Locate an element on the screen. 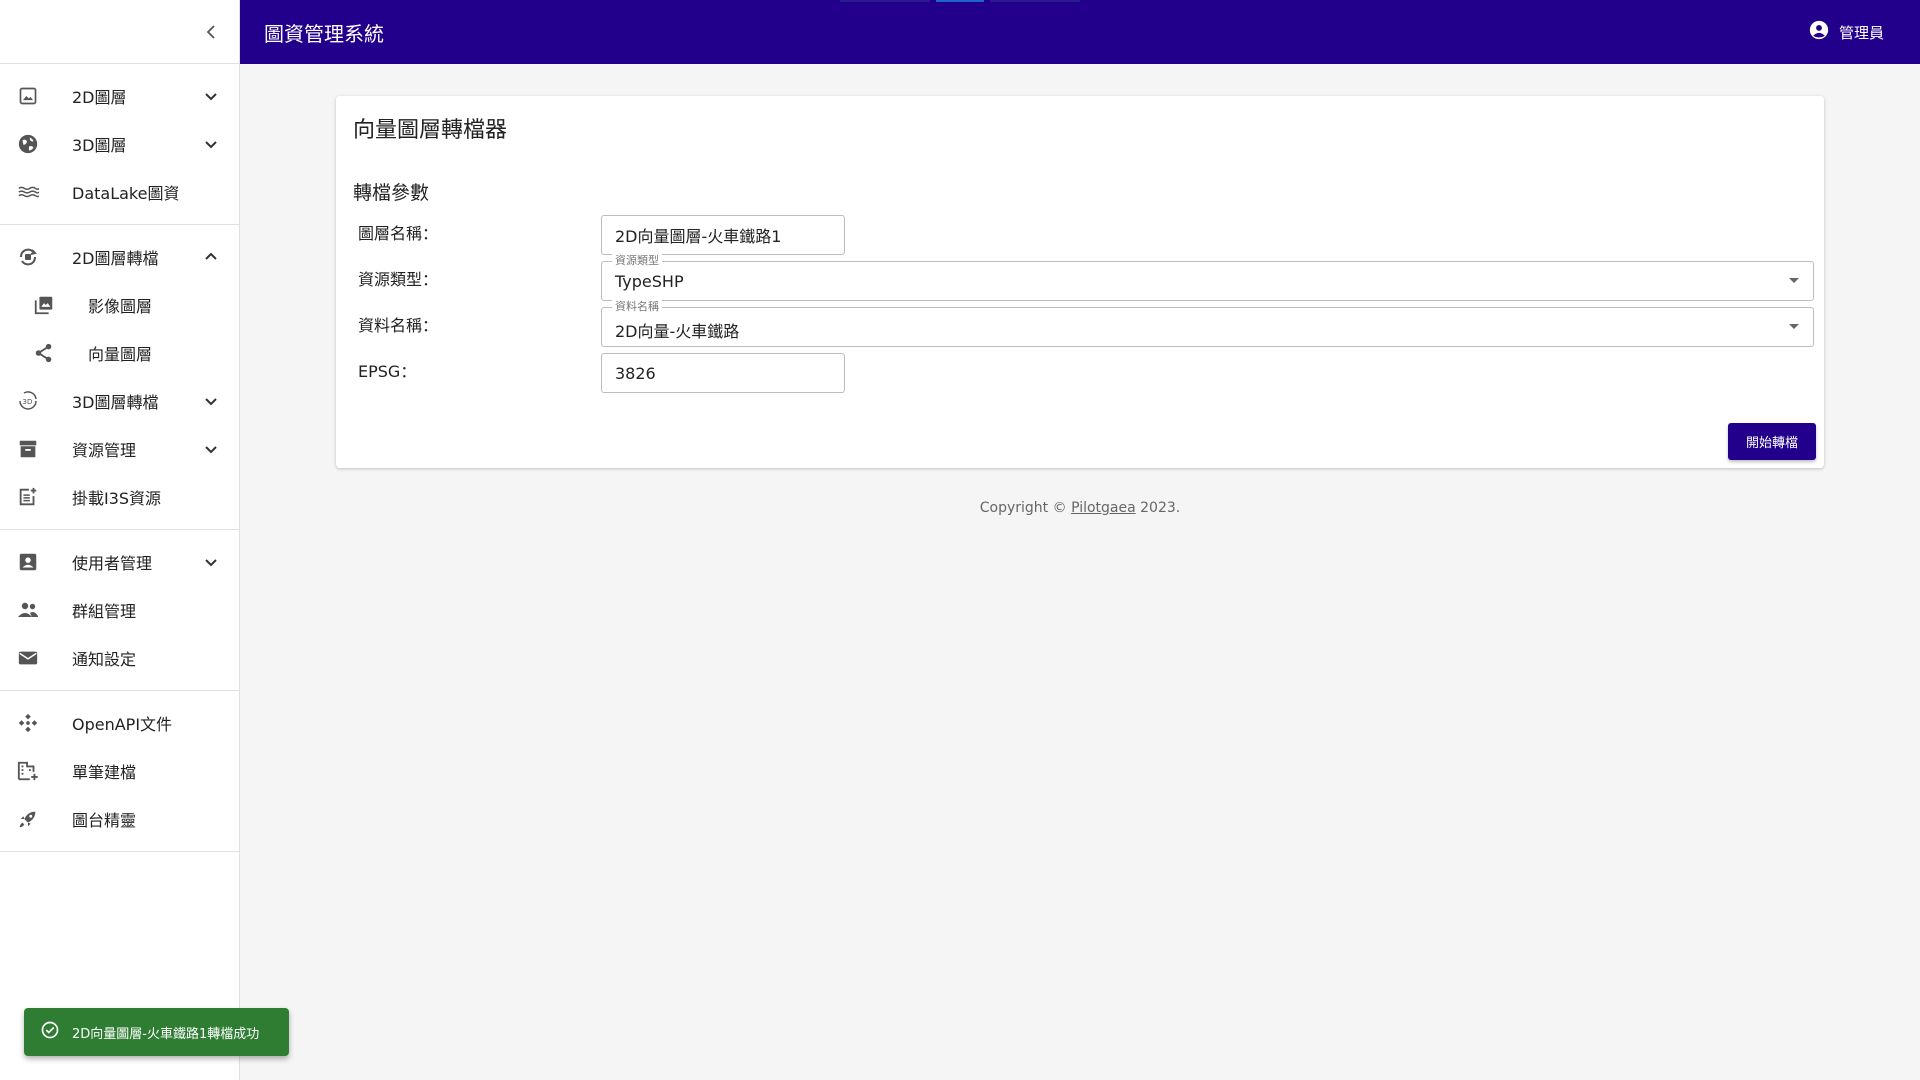 The image size is (1920, 1080). chevron-up-icon is located at coordinates (211, 257).